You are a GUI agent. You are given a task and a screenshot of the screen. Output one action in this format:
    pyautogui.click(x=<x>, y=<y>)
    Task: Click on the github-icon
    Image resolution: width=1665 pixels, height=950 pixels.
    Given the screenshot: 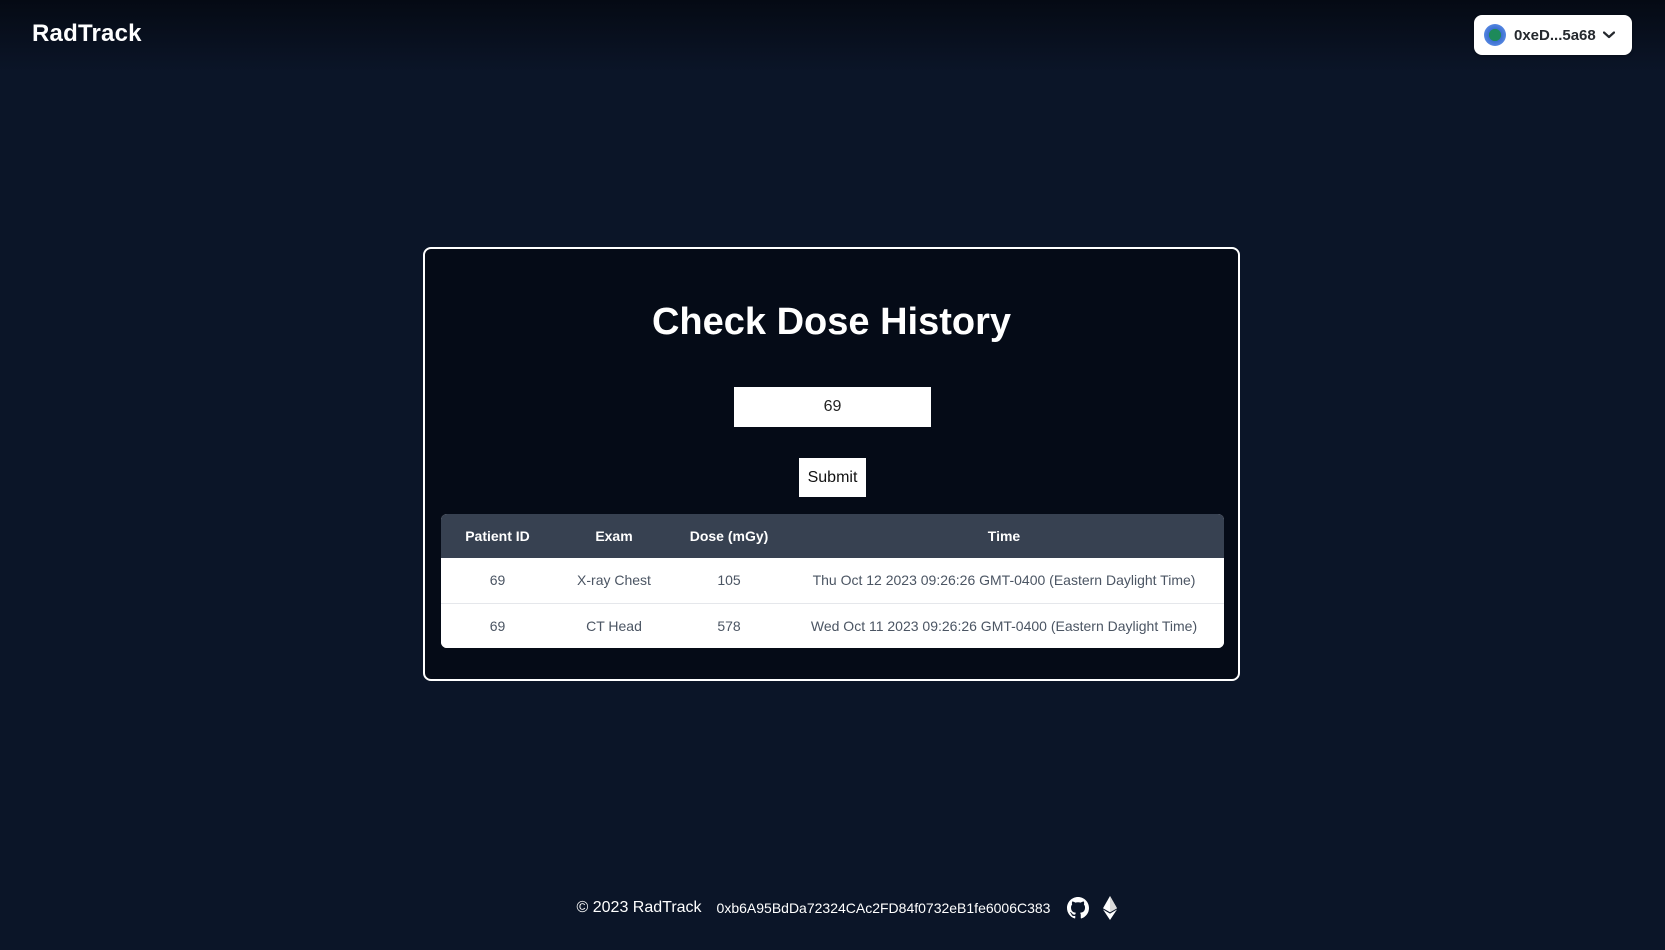 What is the action you would take?
    pyautogui.click(x=1078, y=908)
    